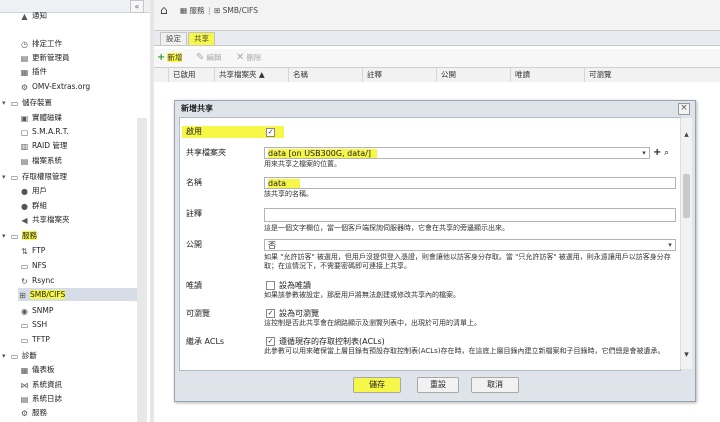  What do you see at coordinates (438, 385) in the screenshot?
I see `reset-button: 重設` at bounding box center [438, 385].